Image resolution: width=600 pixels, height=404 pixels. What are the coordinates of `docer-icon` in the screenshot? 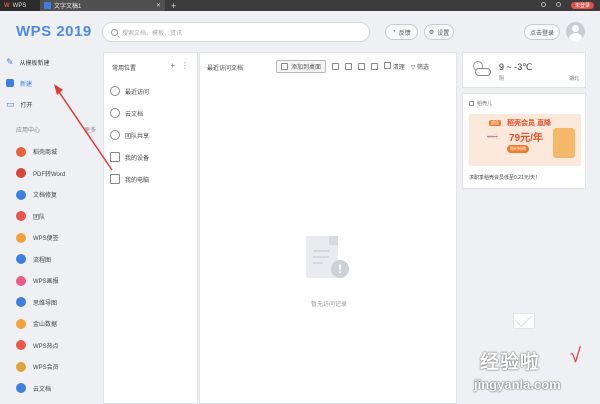 It's located at (471, 103).